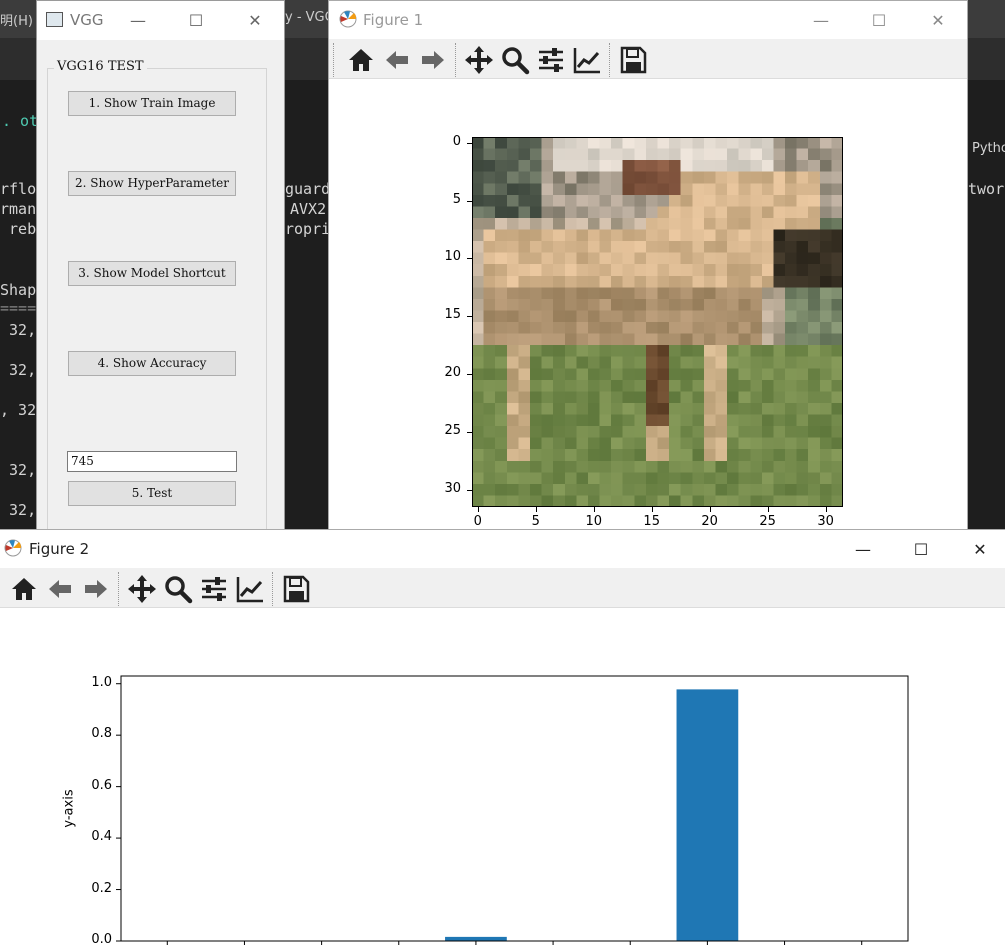 This screenshot has width=1005, height=945. I want to click on vgg-title-bar: VGG — ☐ ✕, so click(160, 20).